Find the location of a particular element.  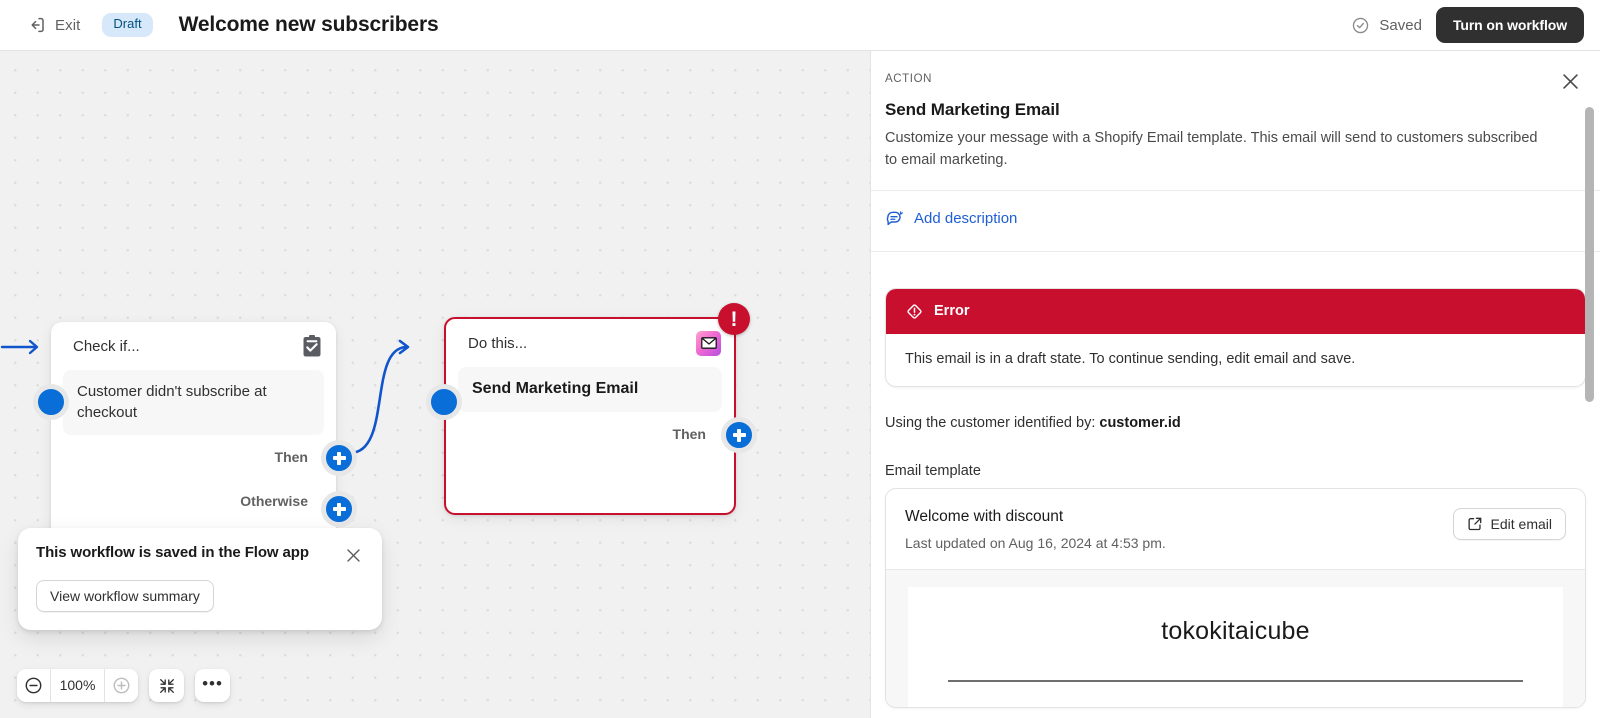

using-customer-prefix: Using the customer identified by: is located at coordinates (992, 422).